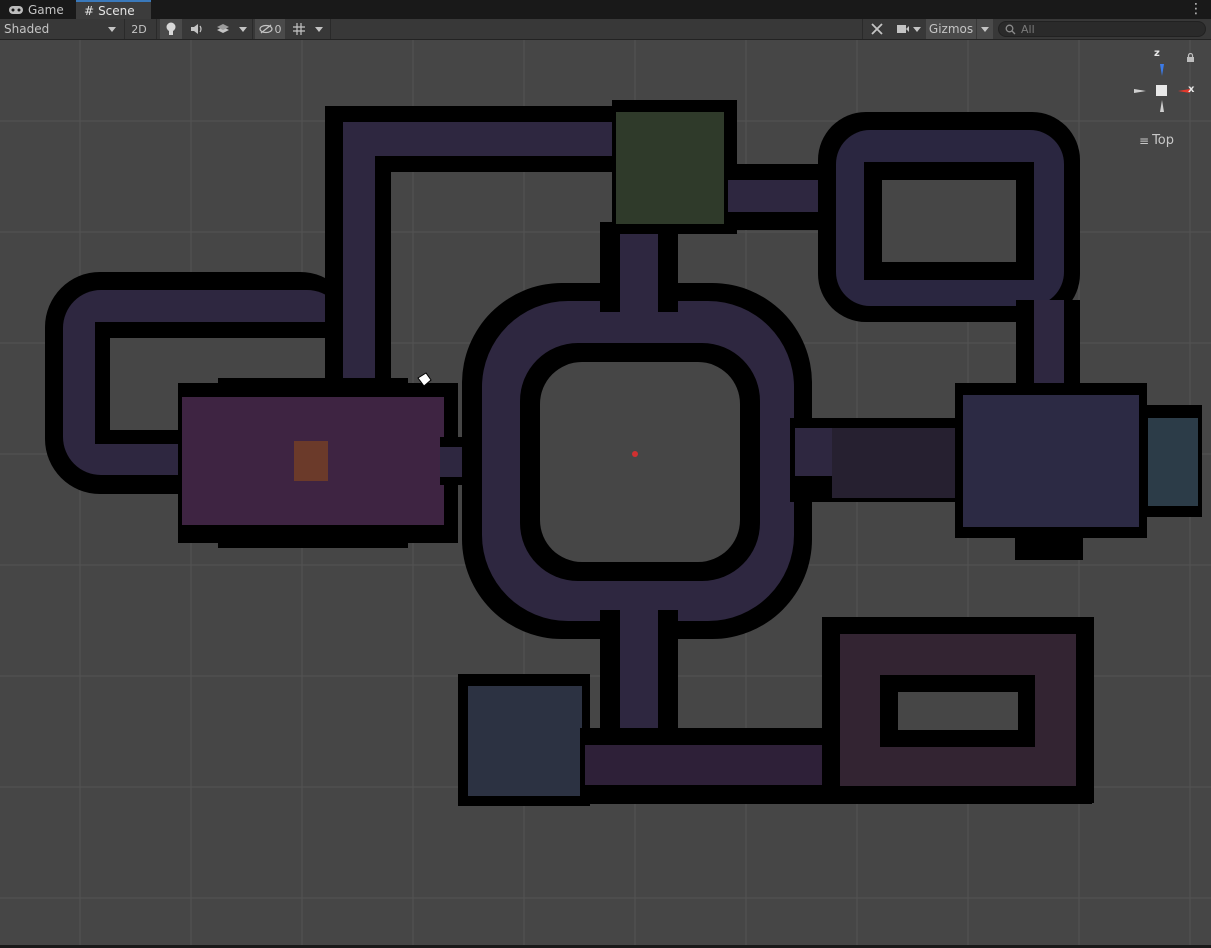 The image size is (1211, 948). I want to click on tab-scene-label: Scene, so click(116, 10).